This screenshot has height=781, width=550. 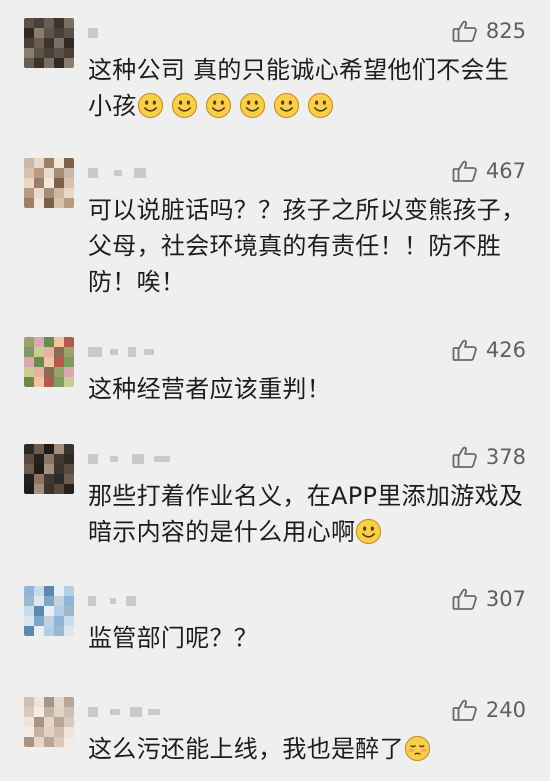 What do you see at coordinates (505, 350) in the screenshot?
I see `like-count: 426` at bounding box center [505, 350].